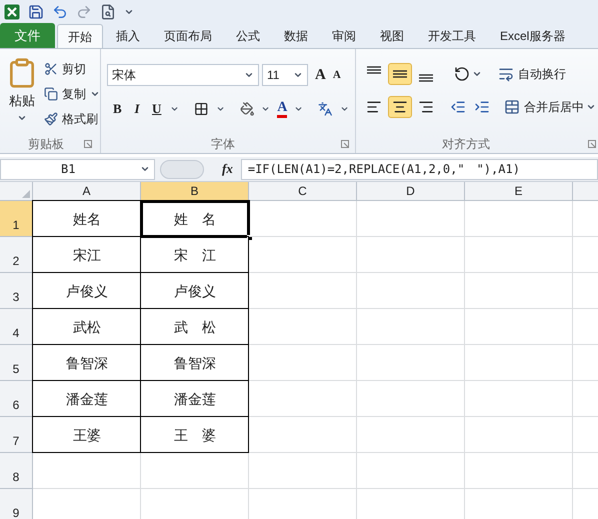 The image size is (598, 519). I want to click on row-header: 3, so click(16, 291).